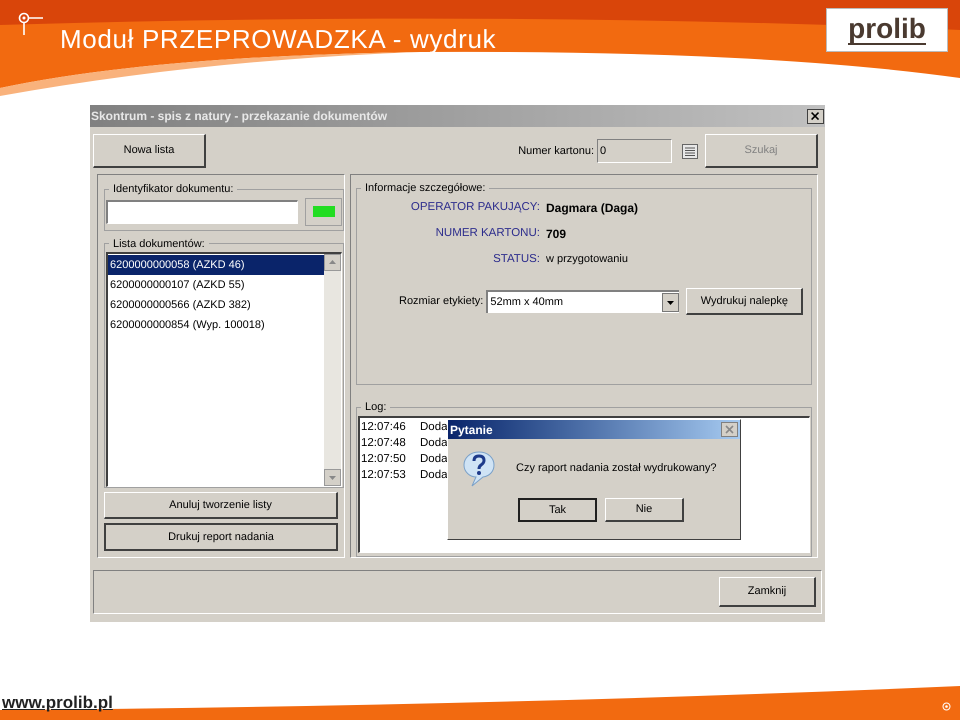 The image size is (960, 720). What do you see at coordinates (332, 263) in the screenshot?
I see `scroll-up-icon` at bounding box center [332, 263].